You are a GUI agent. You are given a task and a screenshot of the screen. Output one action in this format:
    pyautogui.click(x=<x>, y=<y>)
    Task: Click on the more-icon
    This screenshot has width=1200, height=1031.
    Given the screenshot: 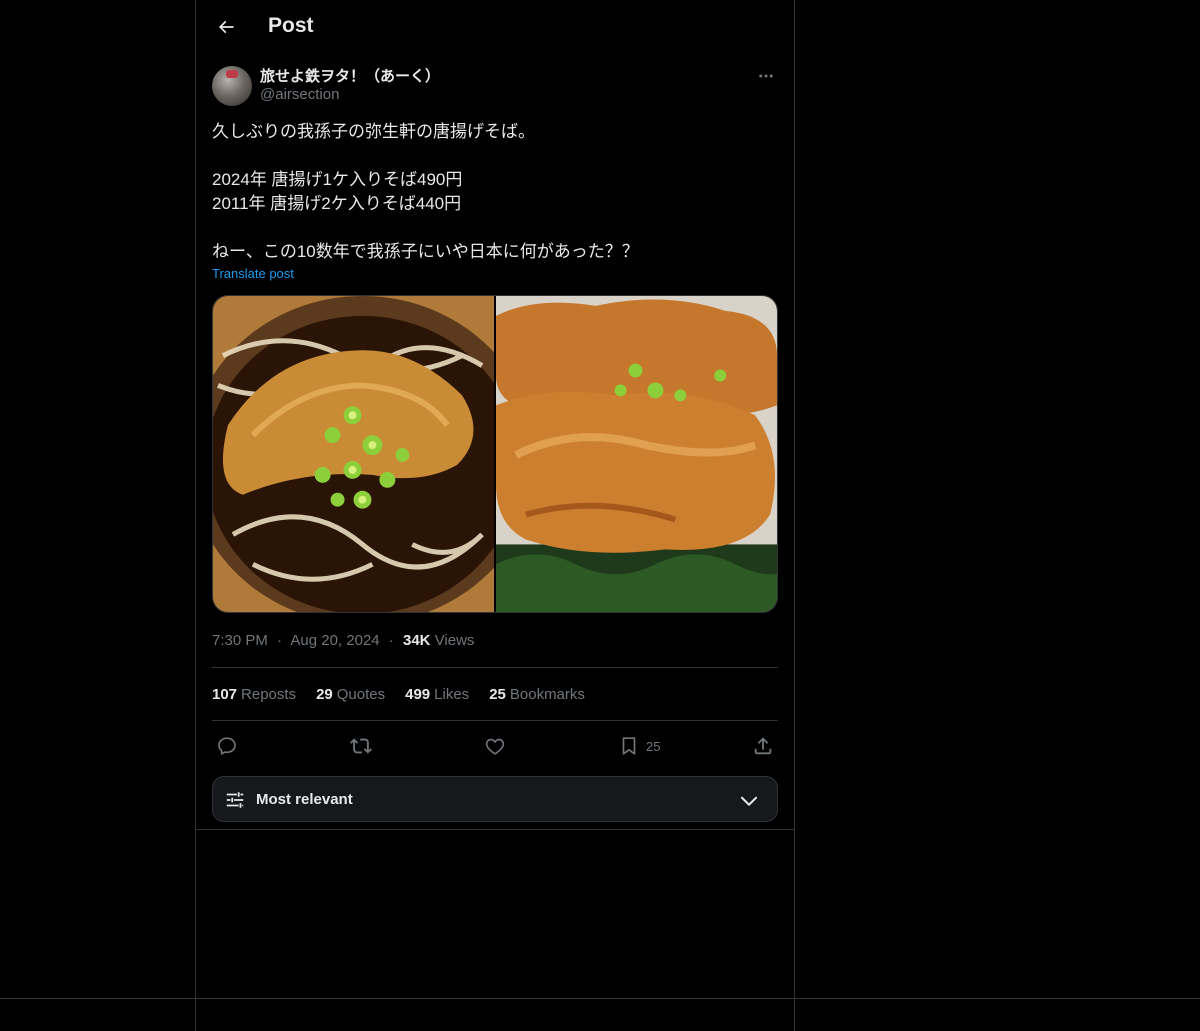 What is the action you would take?
    pyautogui.click(x=766, y=76)
    